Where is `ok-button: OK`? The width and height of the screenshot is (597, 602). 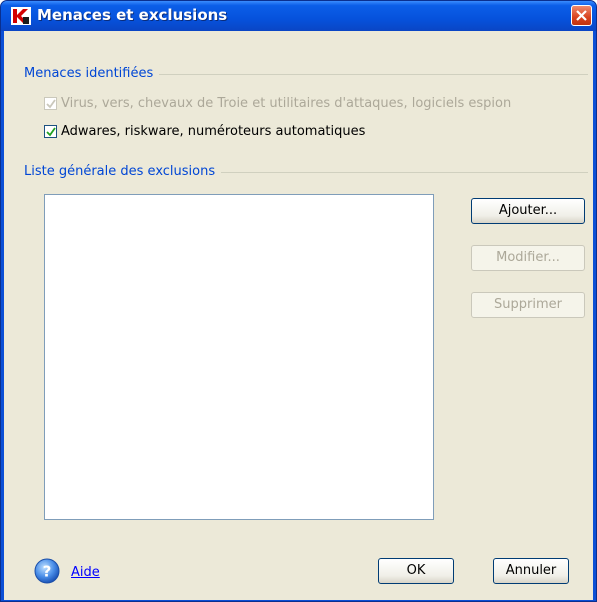 ok-button: OK is located at coordinates (416, 571).